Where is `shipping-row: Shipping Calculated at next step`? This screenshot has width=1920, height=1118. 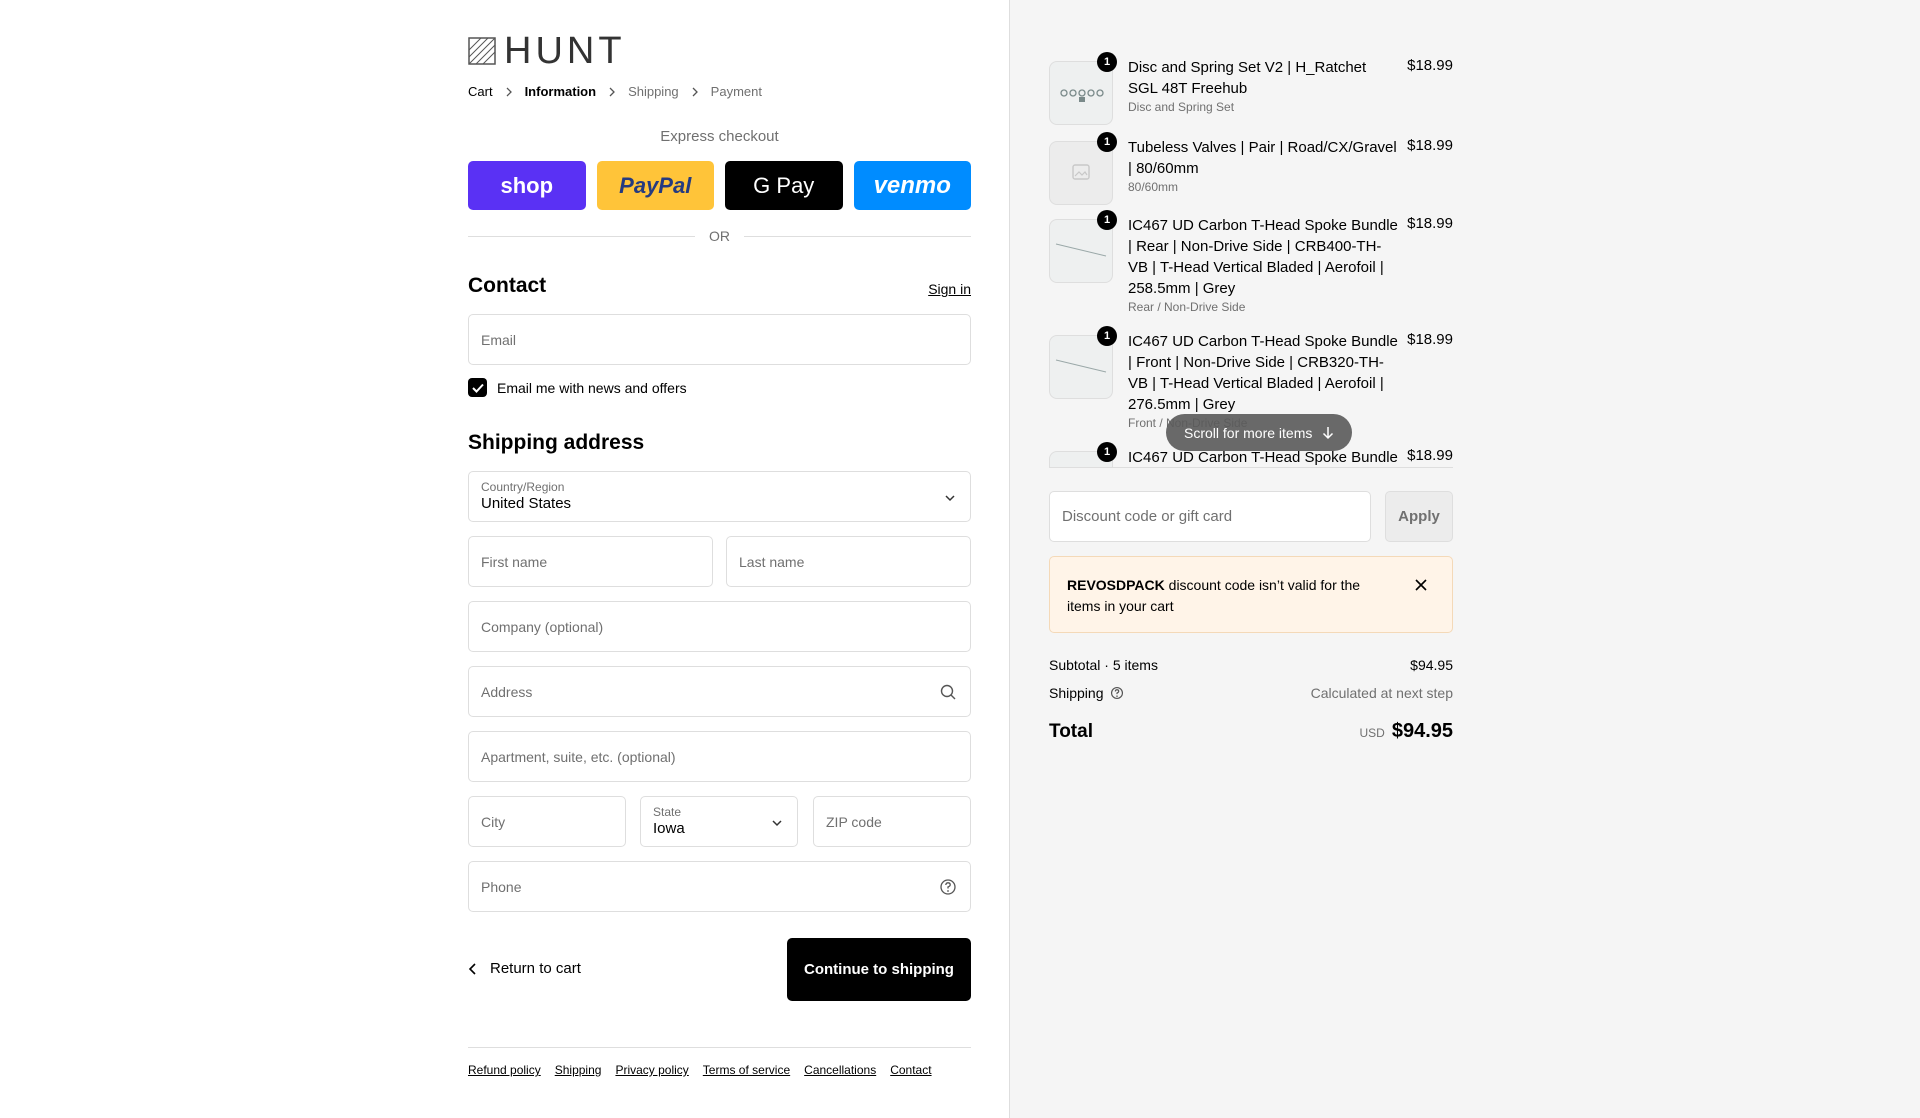 shipping-row: Shipping Calculated at next step is located at coordinates (1251, 693).